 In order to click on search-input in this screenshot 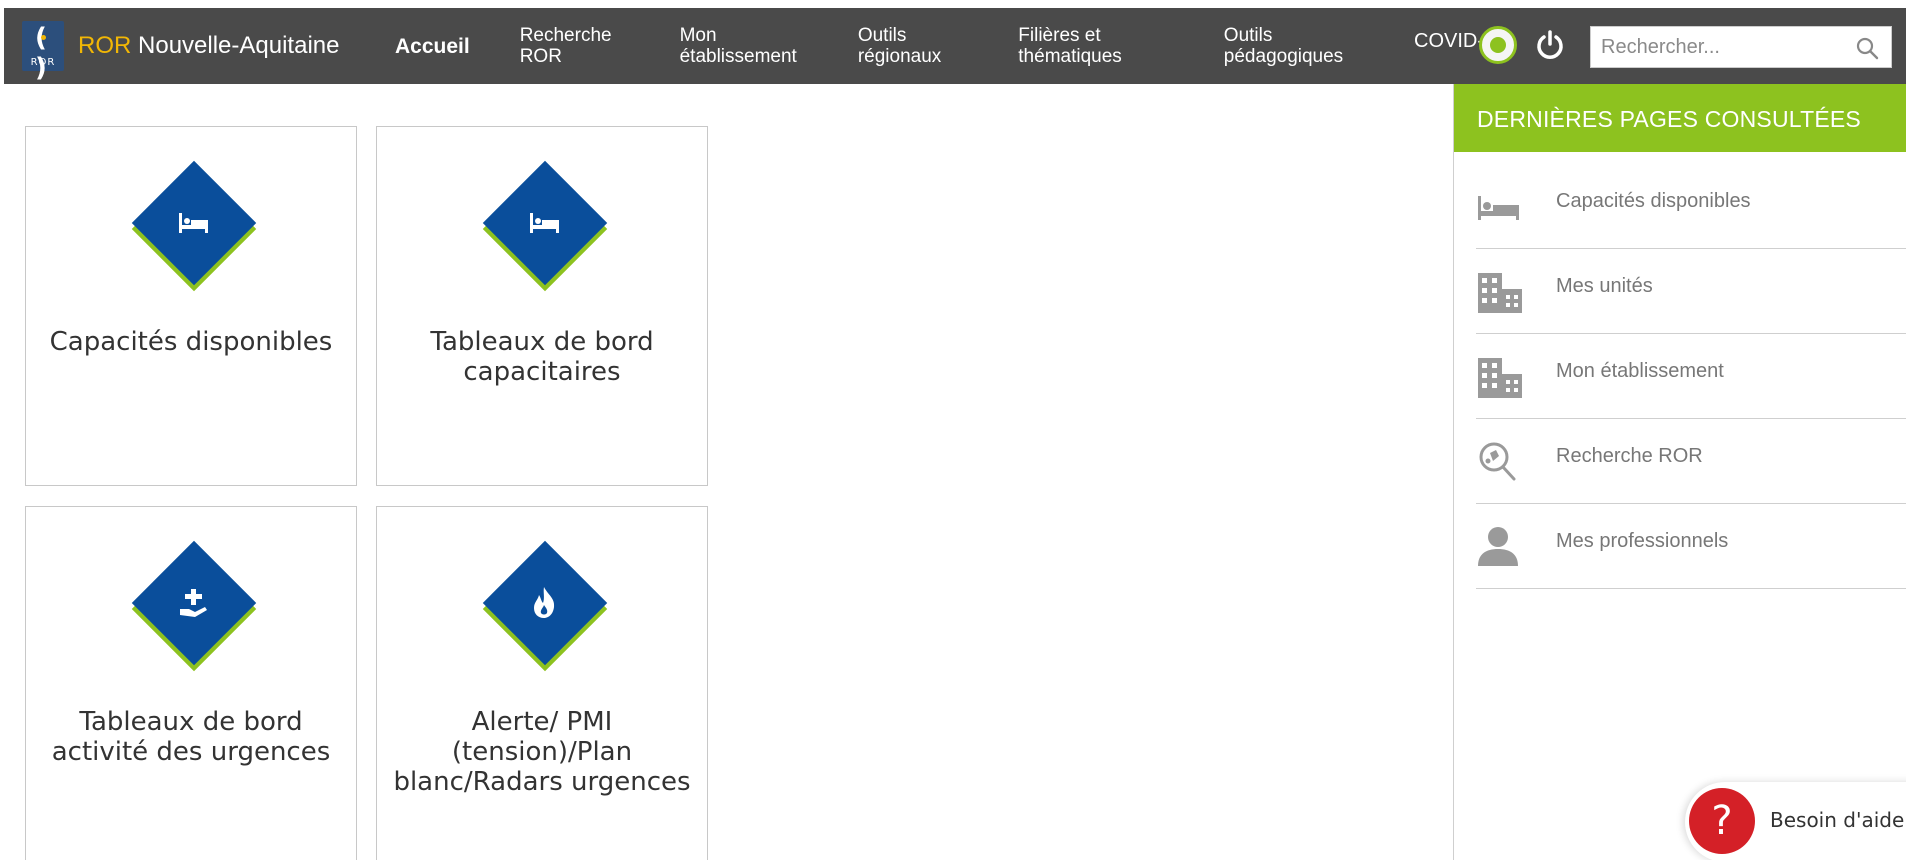, I will do `click(1716, 47)`.